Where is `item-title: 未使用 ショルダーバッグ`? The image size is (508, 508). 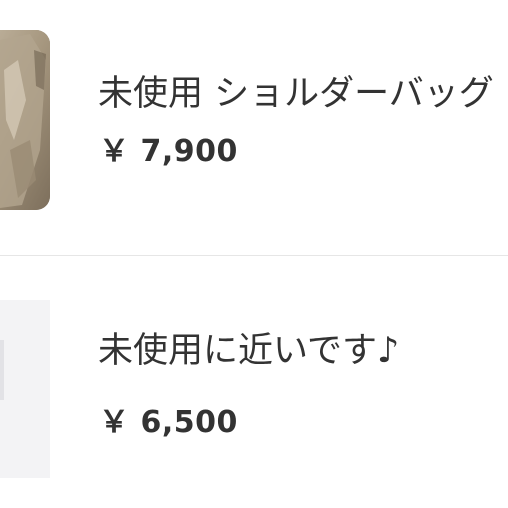
item-title: 未使用 ショルダーバッグ is located at coordinates (296, 94).